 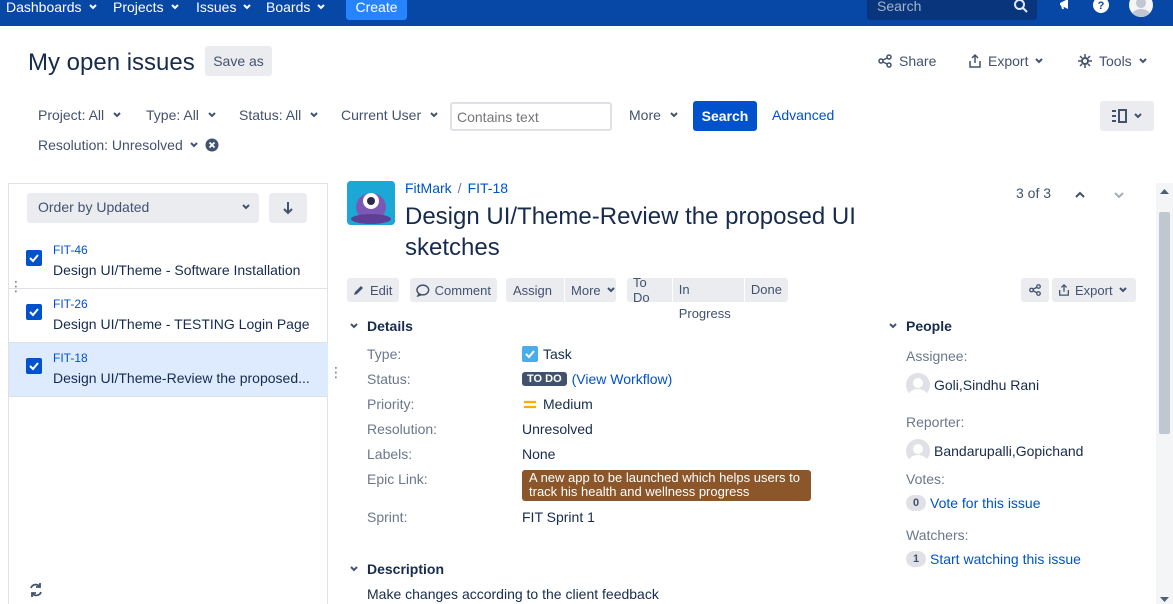 I want to click on next-issue-icon, so click(x=1119, y=195).